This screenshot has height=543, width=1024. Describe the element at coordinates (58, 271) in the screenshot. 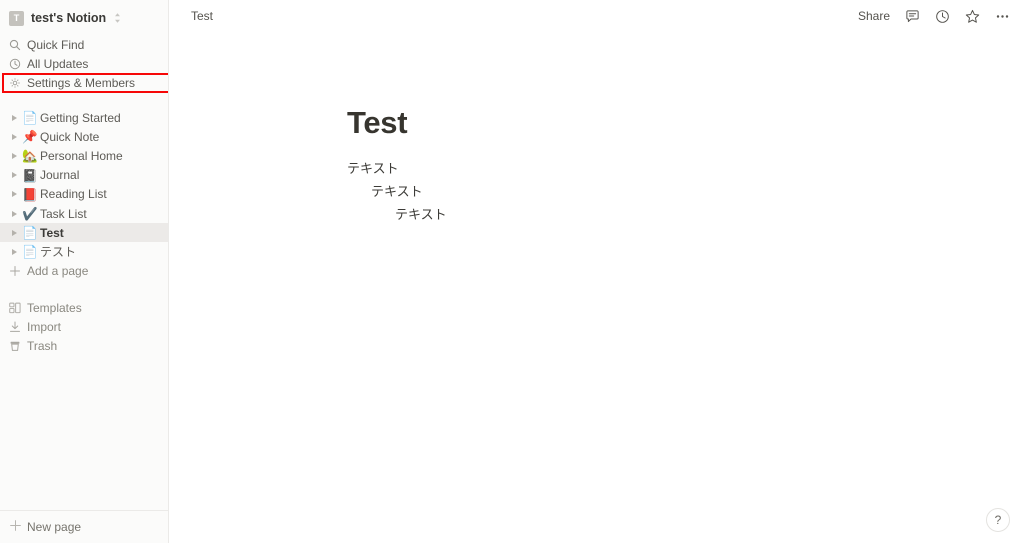

I see `sidebar-item-label: Add a page` at that location.